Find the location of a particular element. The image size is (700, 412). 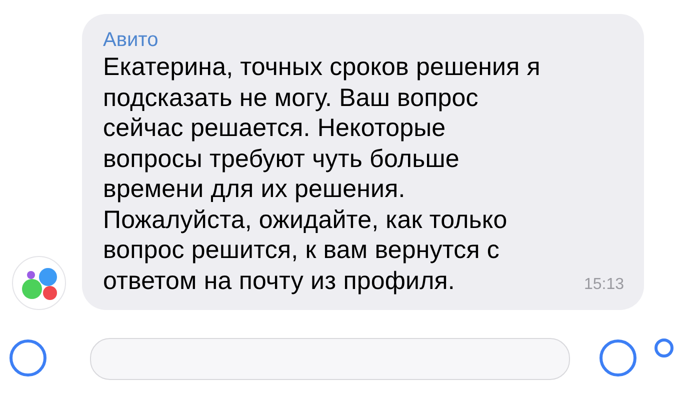

sender-name: Авито is located at coordinates (131, 40).